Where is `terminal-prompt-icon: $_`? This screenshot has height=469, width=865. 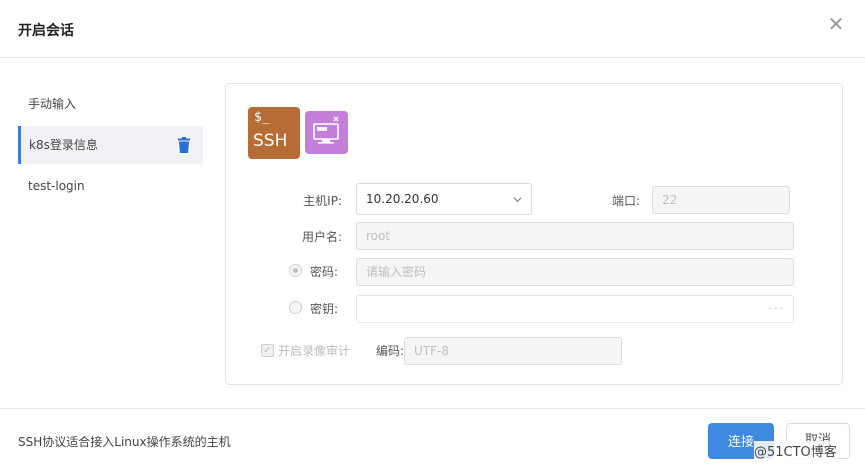
terminal-prompt-icon: $_ is located at coordinates (262, 117).